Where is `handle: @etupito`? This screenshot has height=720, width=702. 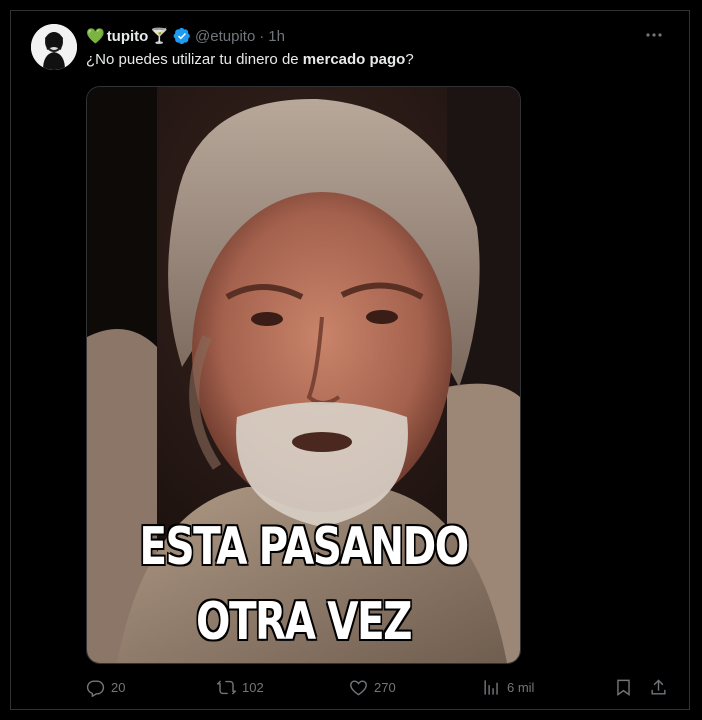 handle: @etupito is located at coordinates (225, 36).